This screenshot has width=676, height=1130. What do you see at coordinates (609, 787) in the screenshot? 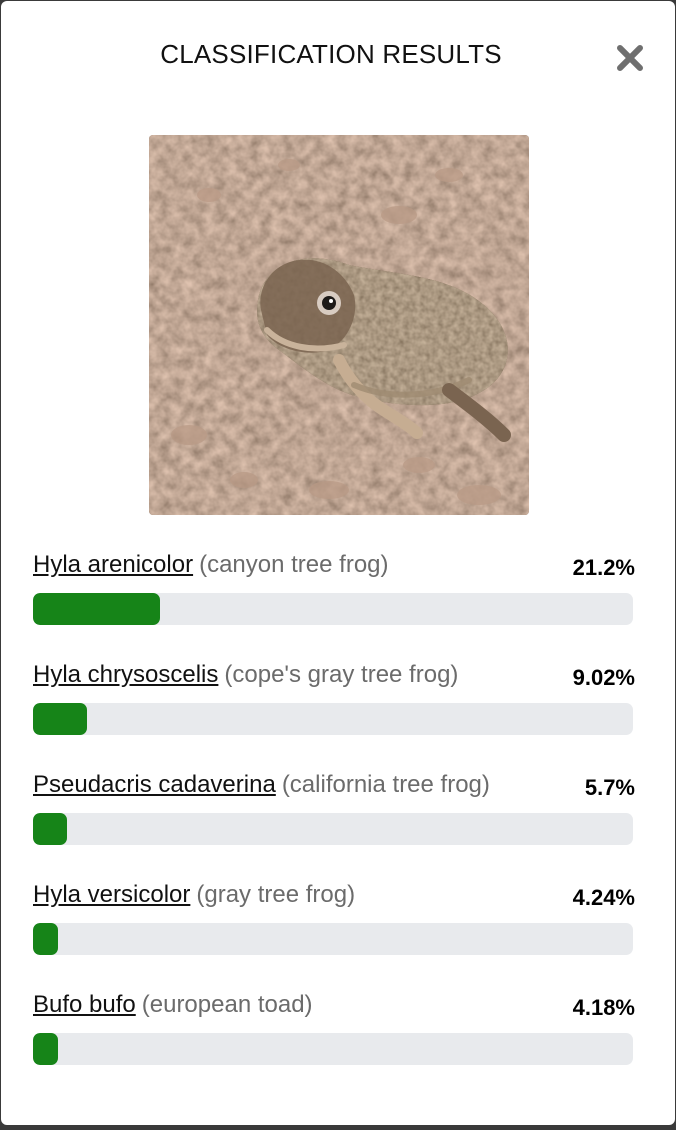
I see `confidence-percent: 5.7%` at bounding box center [609, 787].